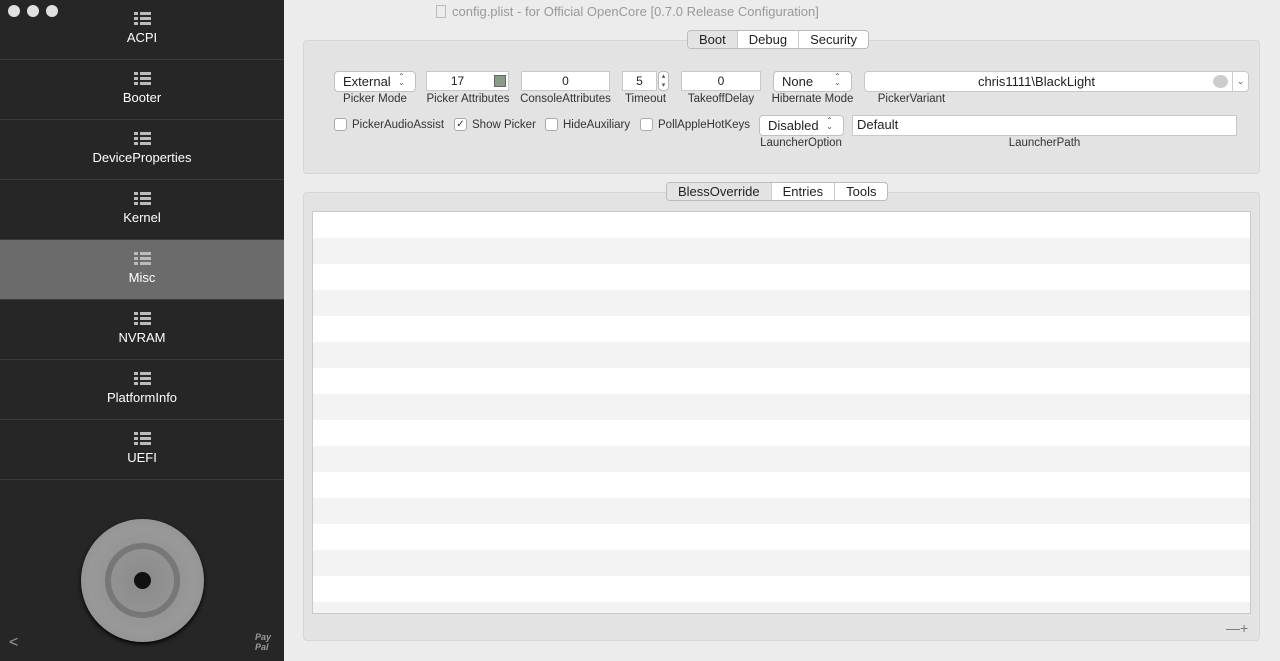 The width and height of the screenshot is (1280, 661). I want to click on picker-mode-select: External, so click(375, 81).